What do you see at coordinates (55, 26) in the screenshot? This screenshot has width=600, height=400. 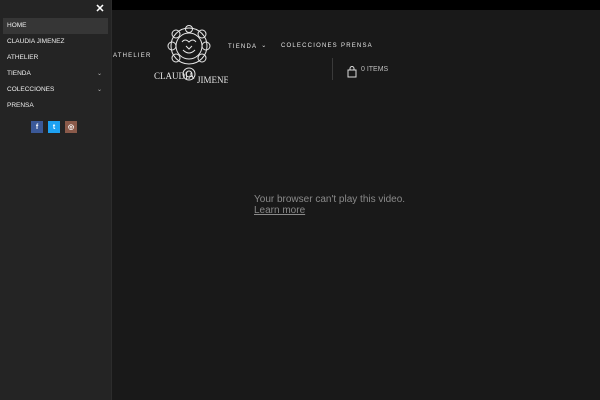 I see `sidebar-item-home: HOME` at bounding box center [55, 26].